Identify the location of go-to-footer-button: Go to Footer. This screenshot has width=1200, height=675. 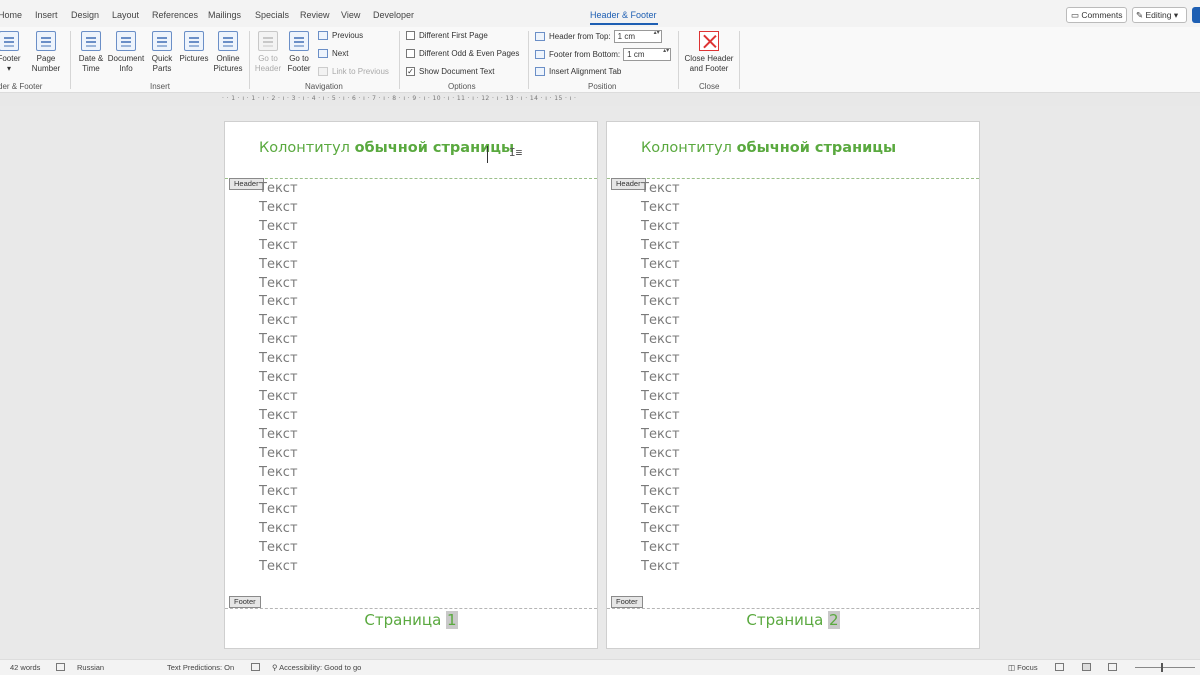
(299, 52).